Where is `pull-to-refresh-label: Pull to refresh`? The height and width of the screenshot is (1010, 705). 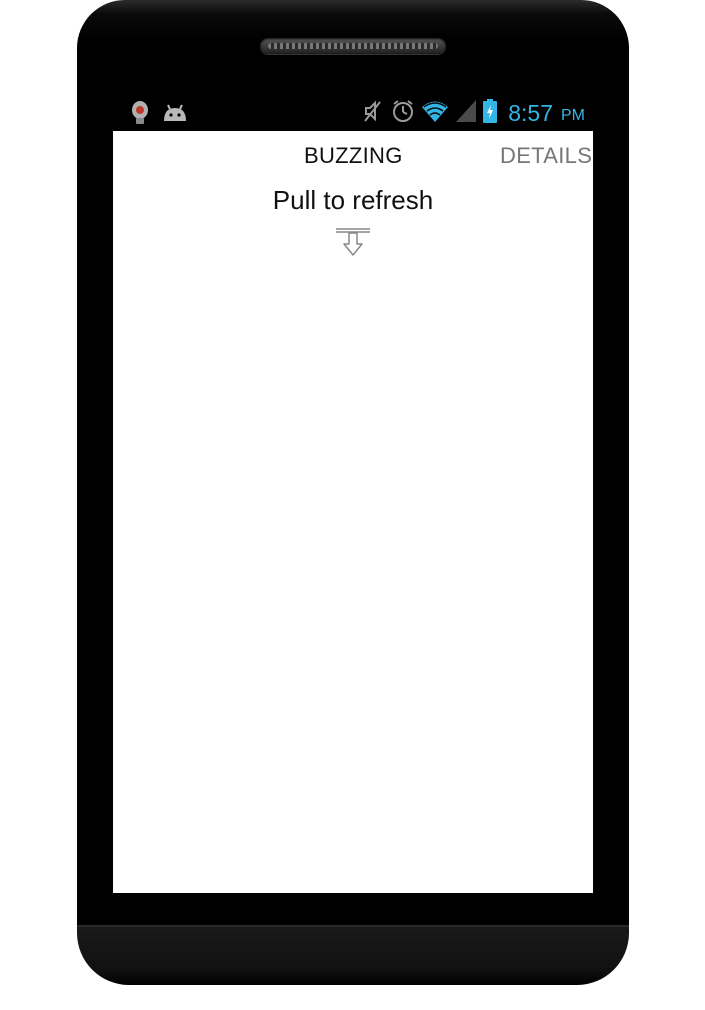 pull-to-refresh-label: Pull to refresh is located at coordinates (353, 200).